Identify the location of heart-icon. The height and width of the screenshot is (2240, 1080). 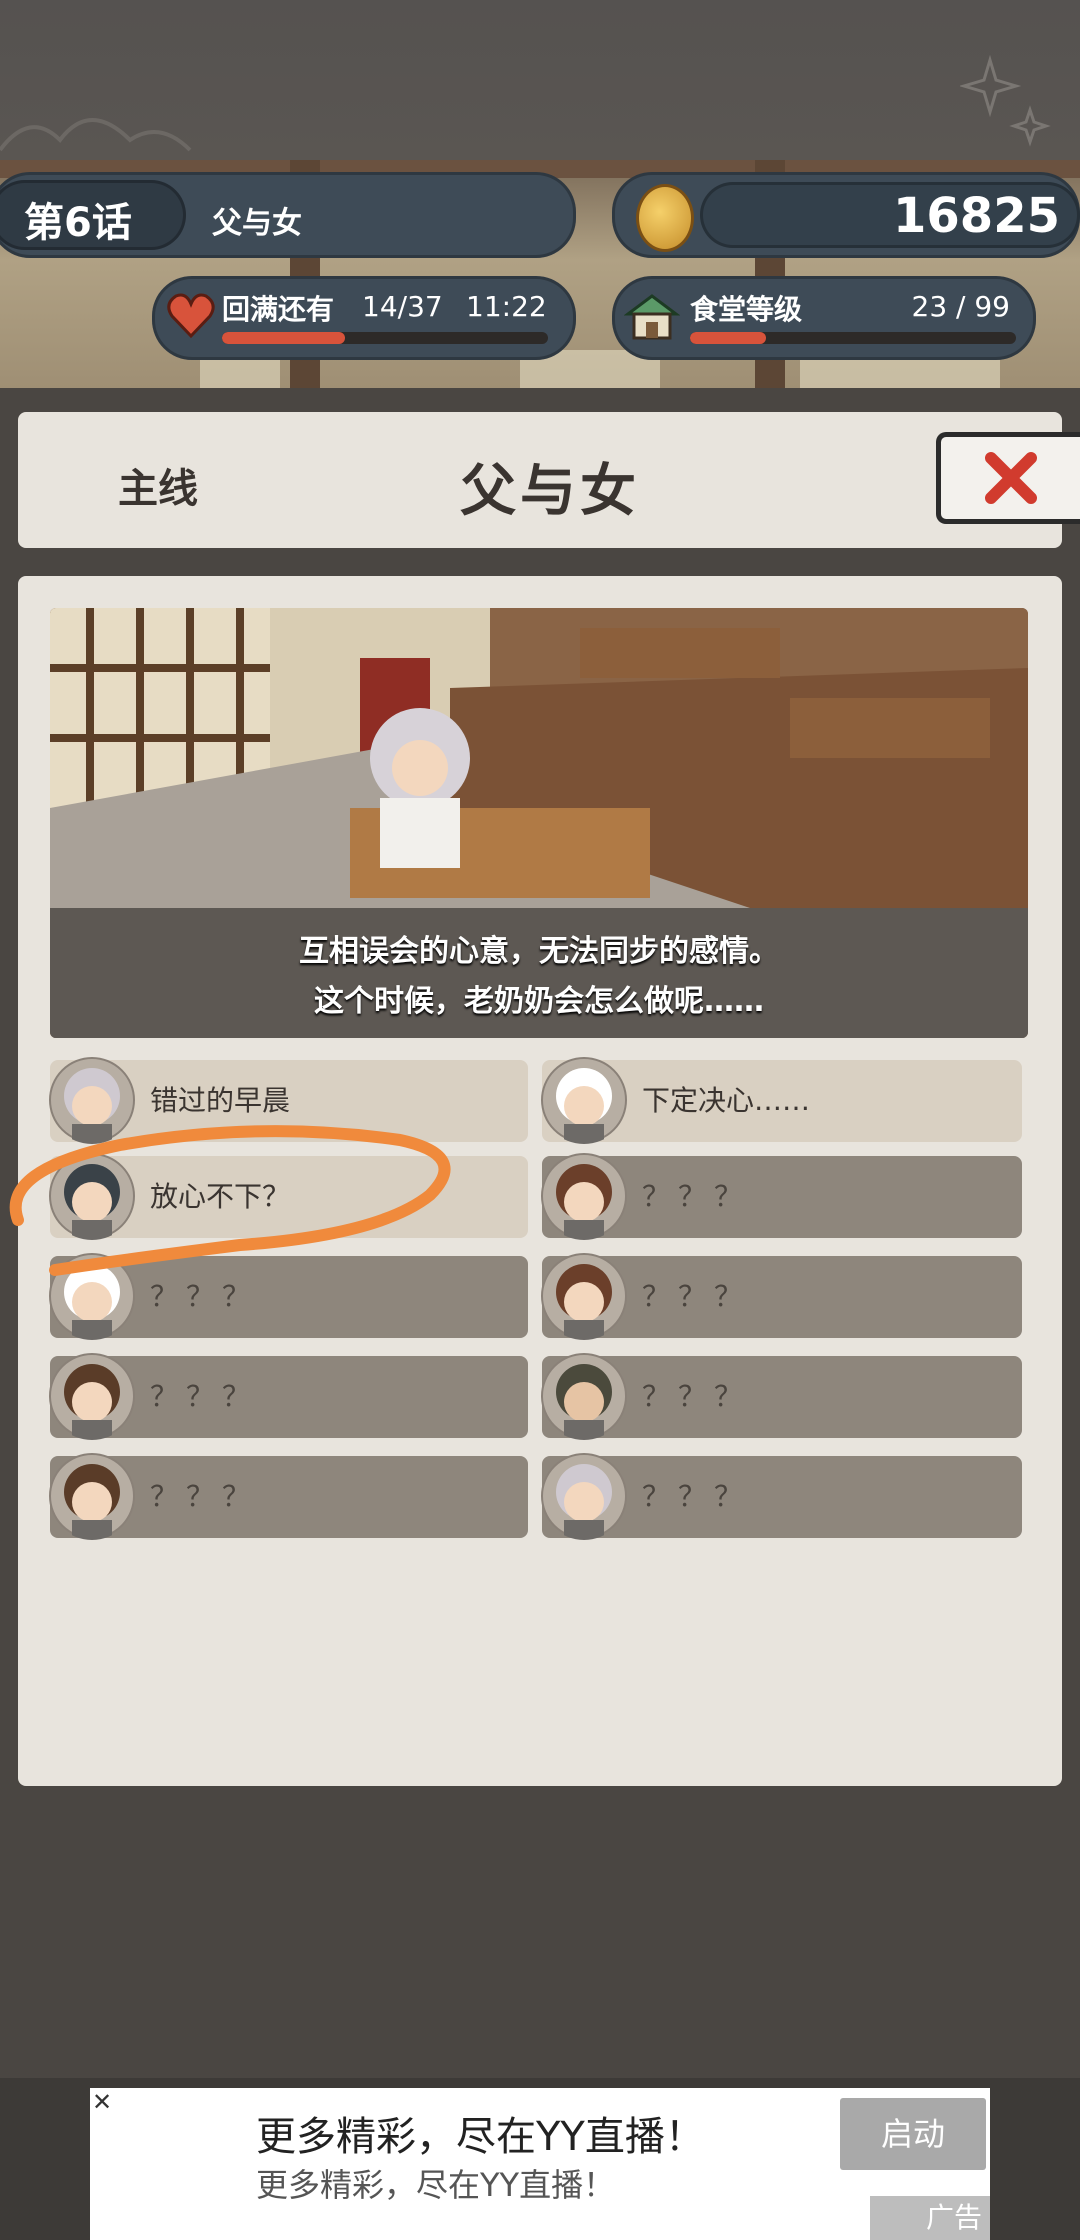
(191, 316).